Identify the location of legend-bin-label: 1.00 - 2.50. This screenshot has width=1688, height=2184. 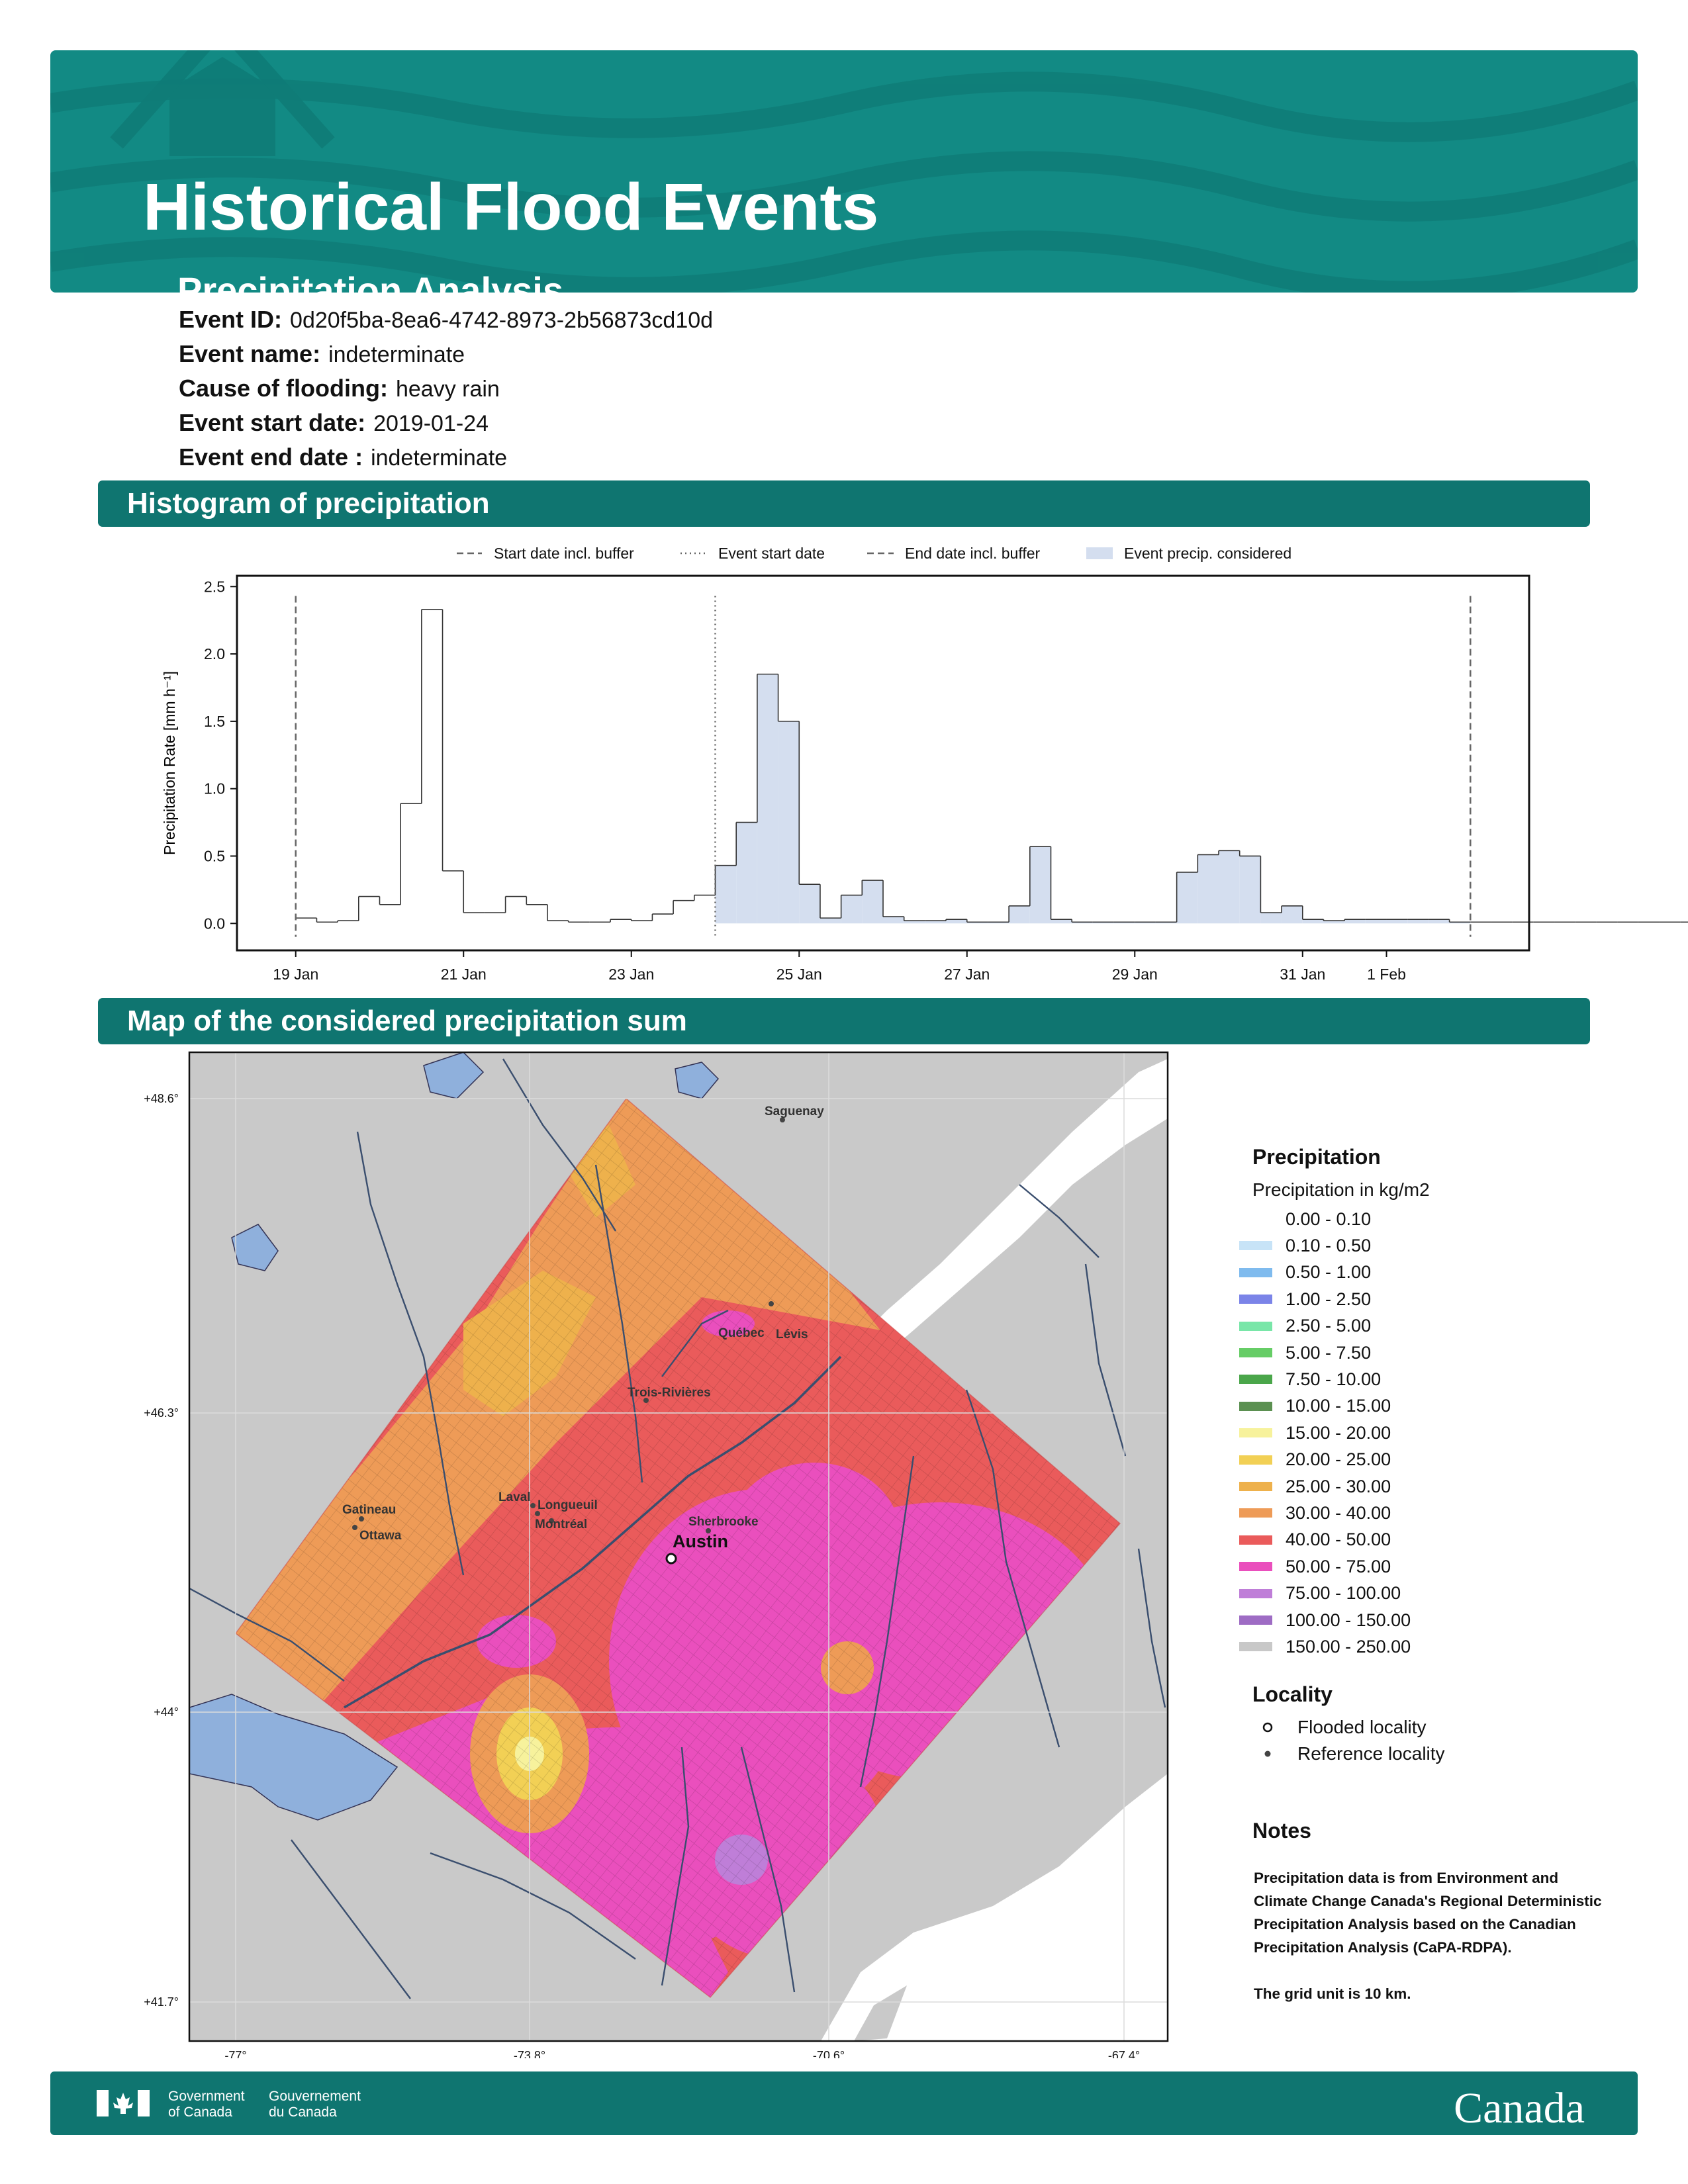
(1329, 1299).